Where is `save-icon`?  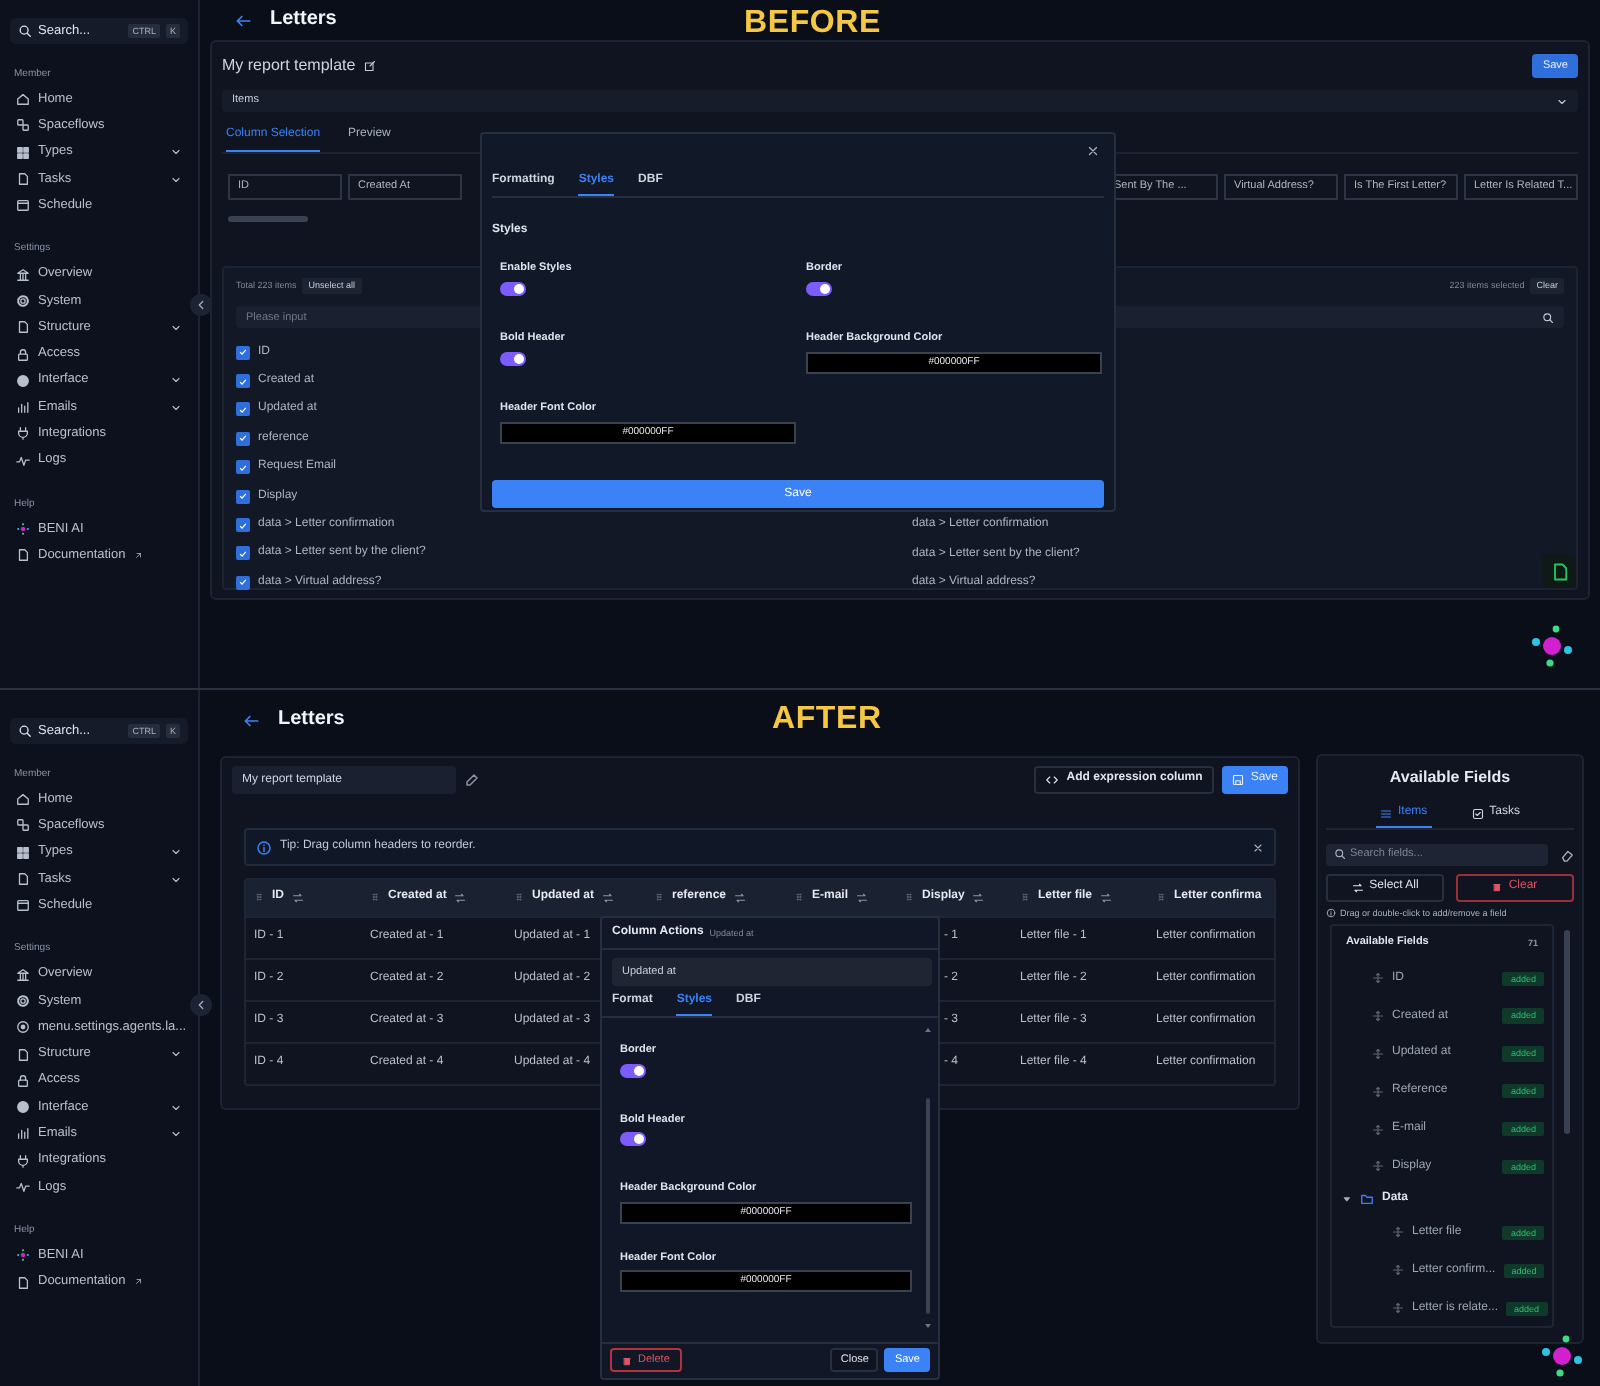
save-icon is located at coordinates (1238, 780).